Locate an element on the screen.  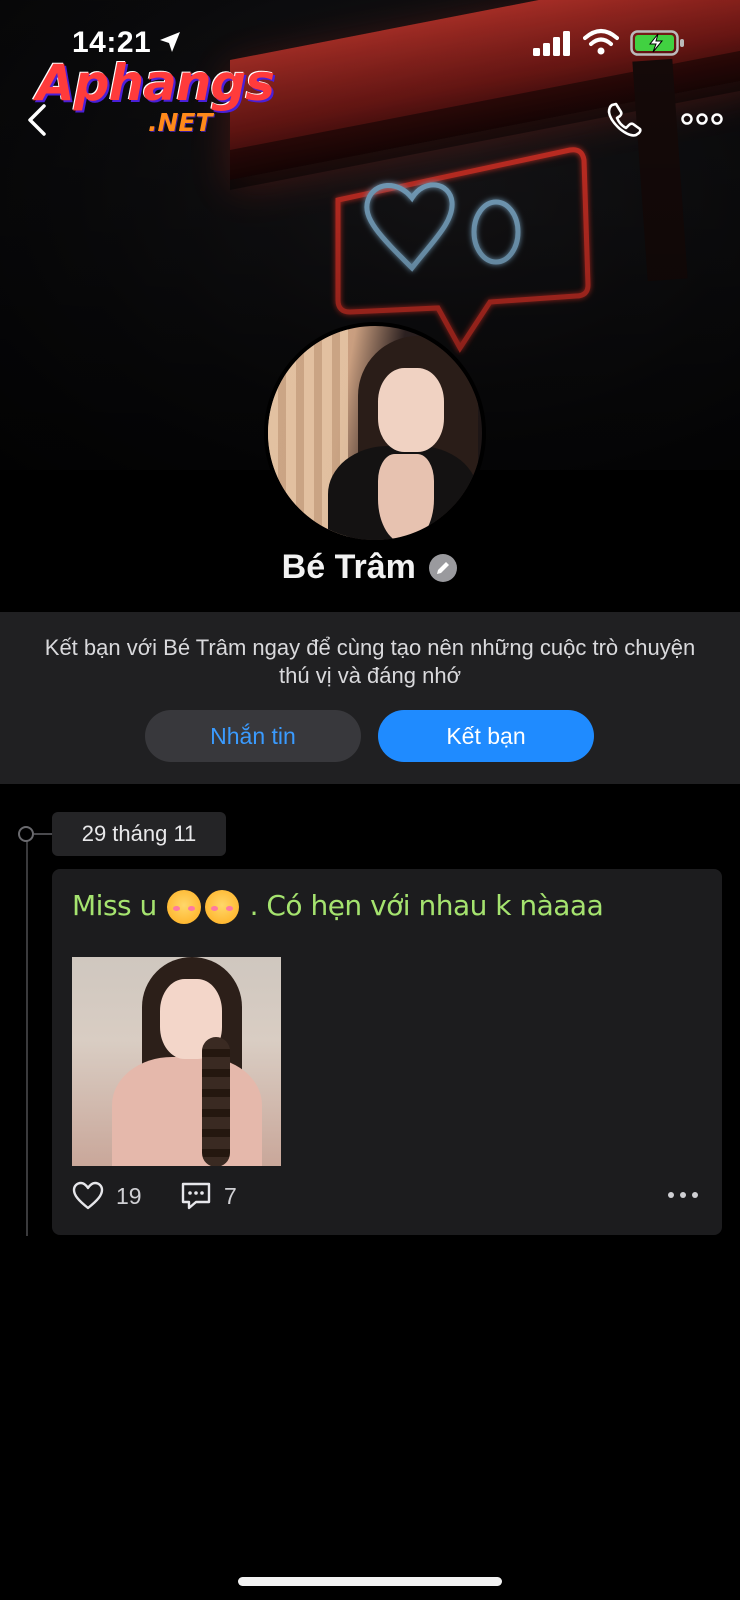
comment-icon is located at coordinates (196, 1196).